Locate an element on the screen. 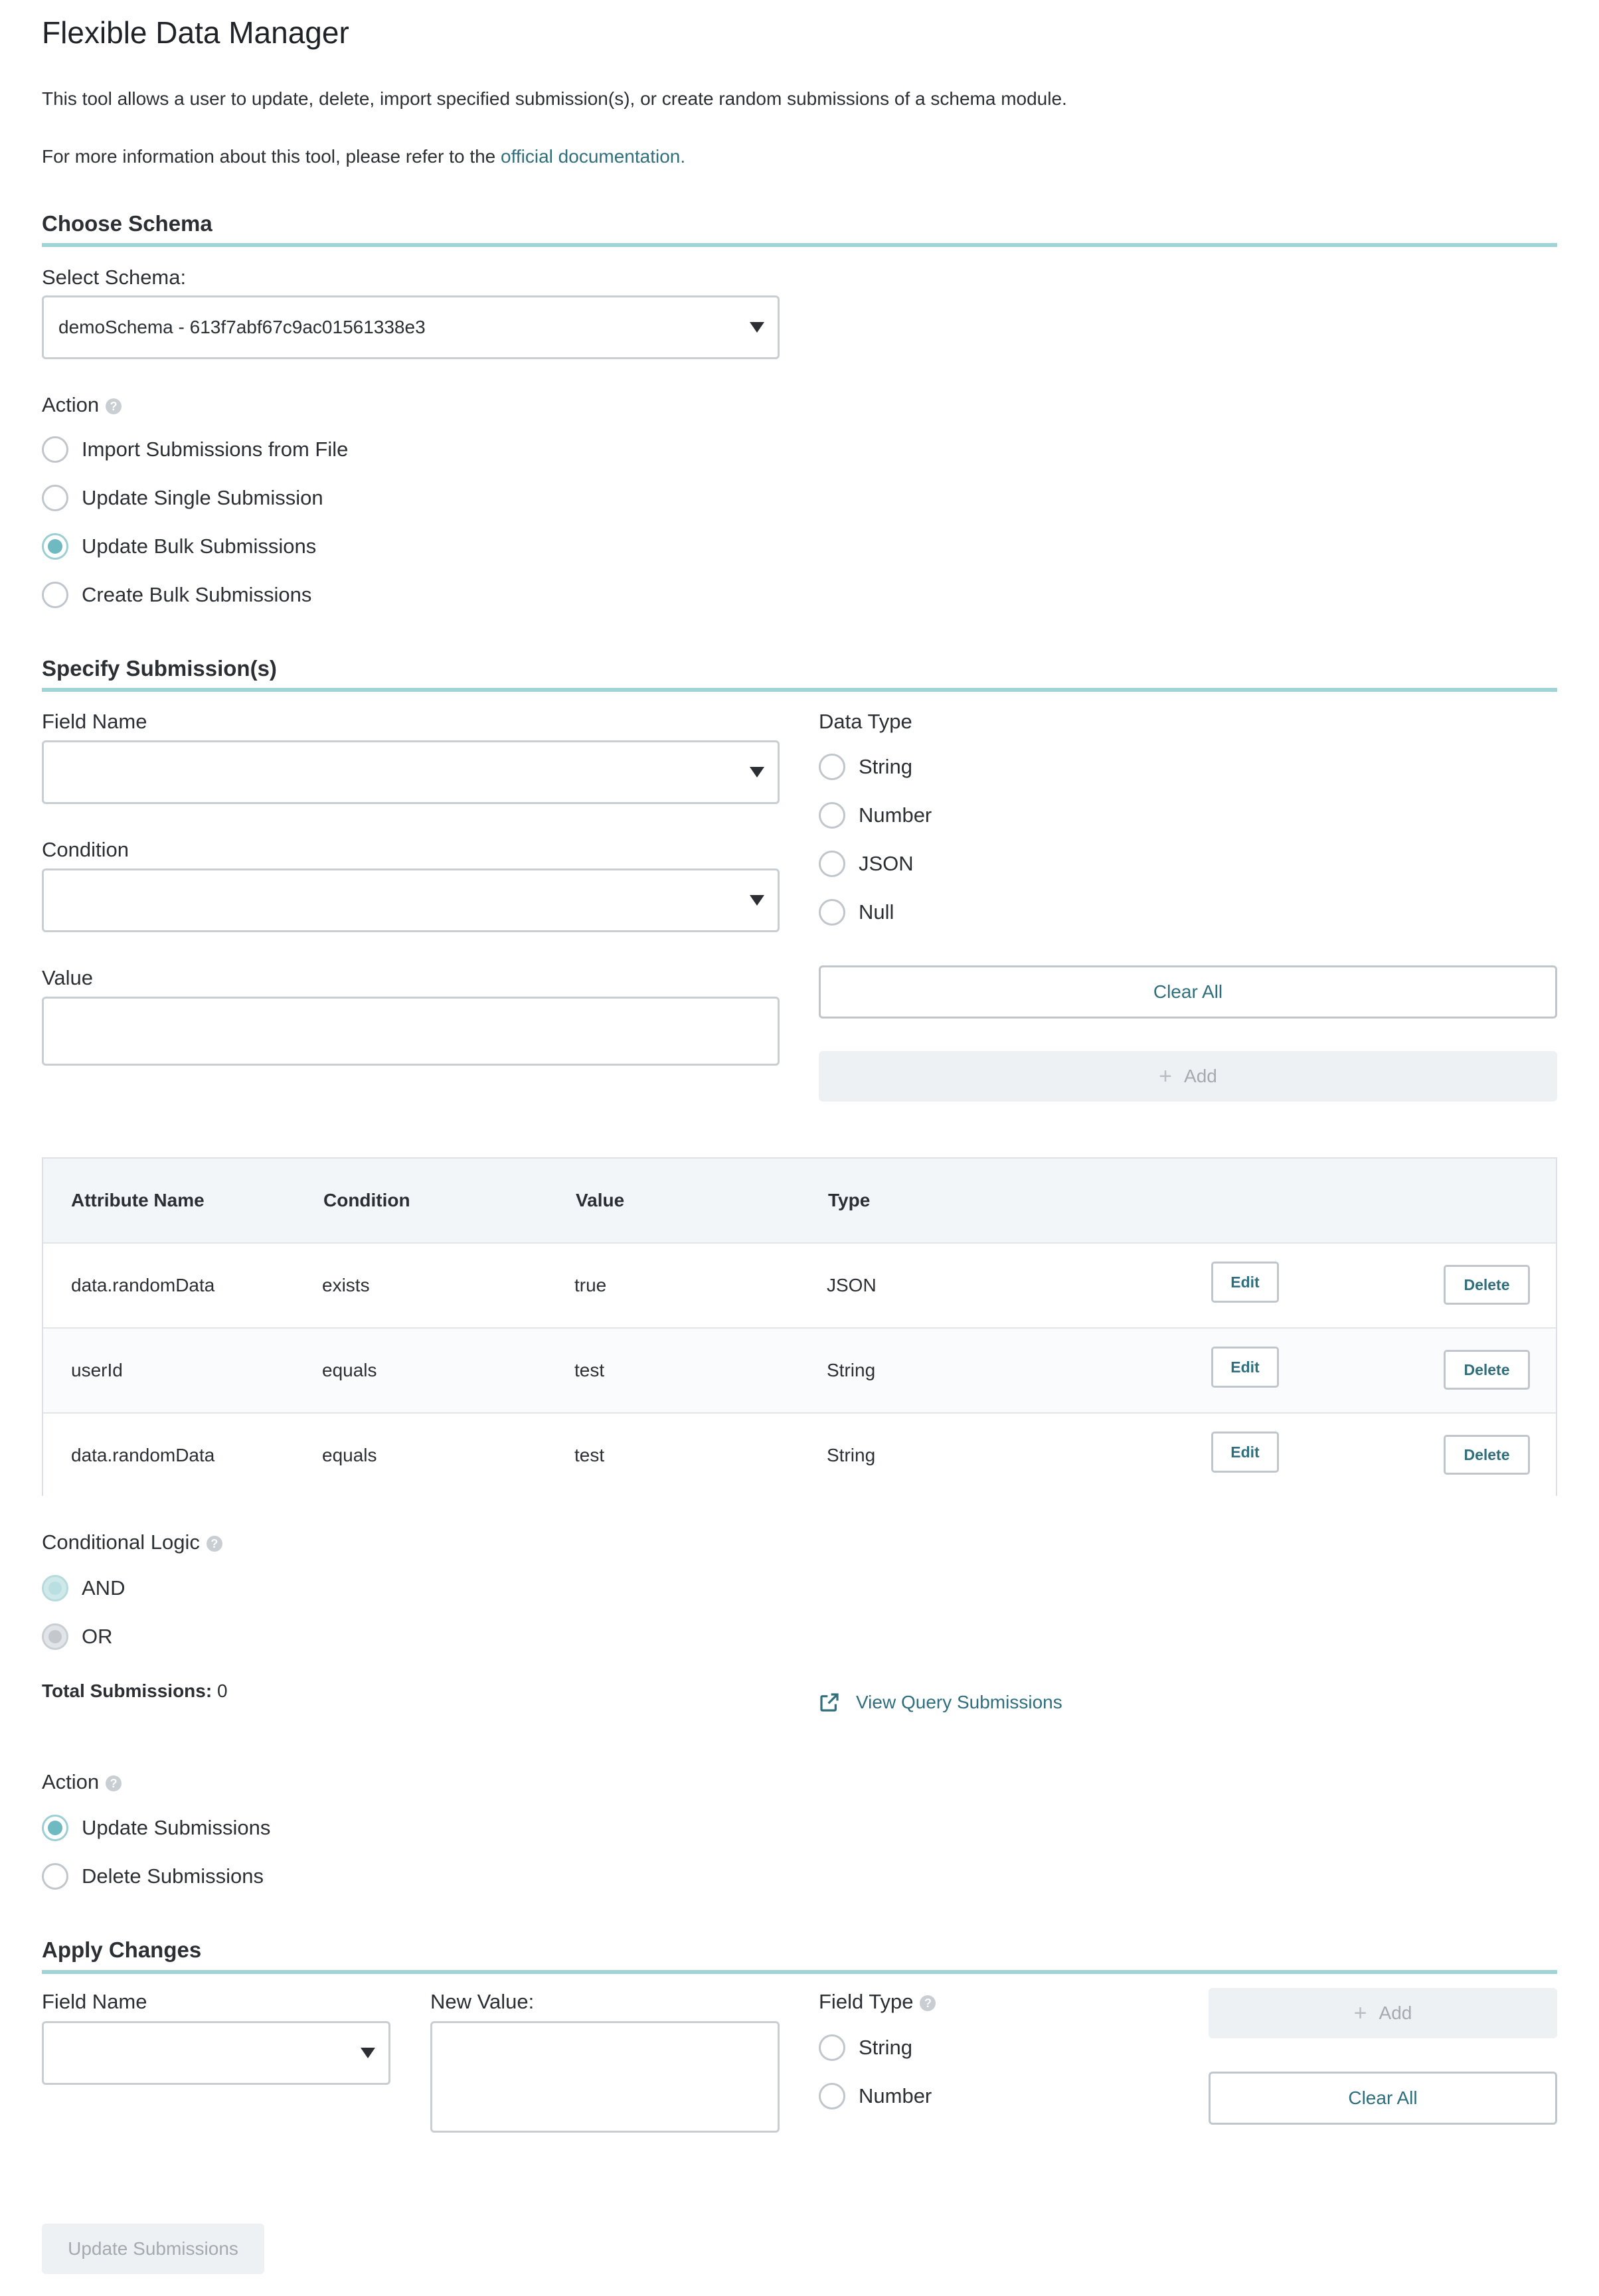 This screenshot has width=1599, height=2296. action-radio-create-bulk: Create Bulk Submissions is located at coordinates (176, 595).